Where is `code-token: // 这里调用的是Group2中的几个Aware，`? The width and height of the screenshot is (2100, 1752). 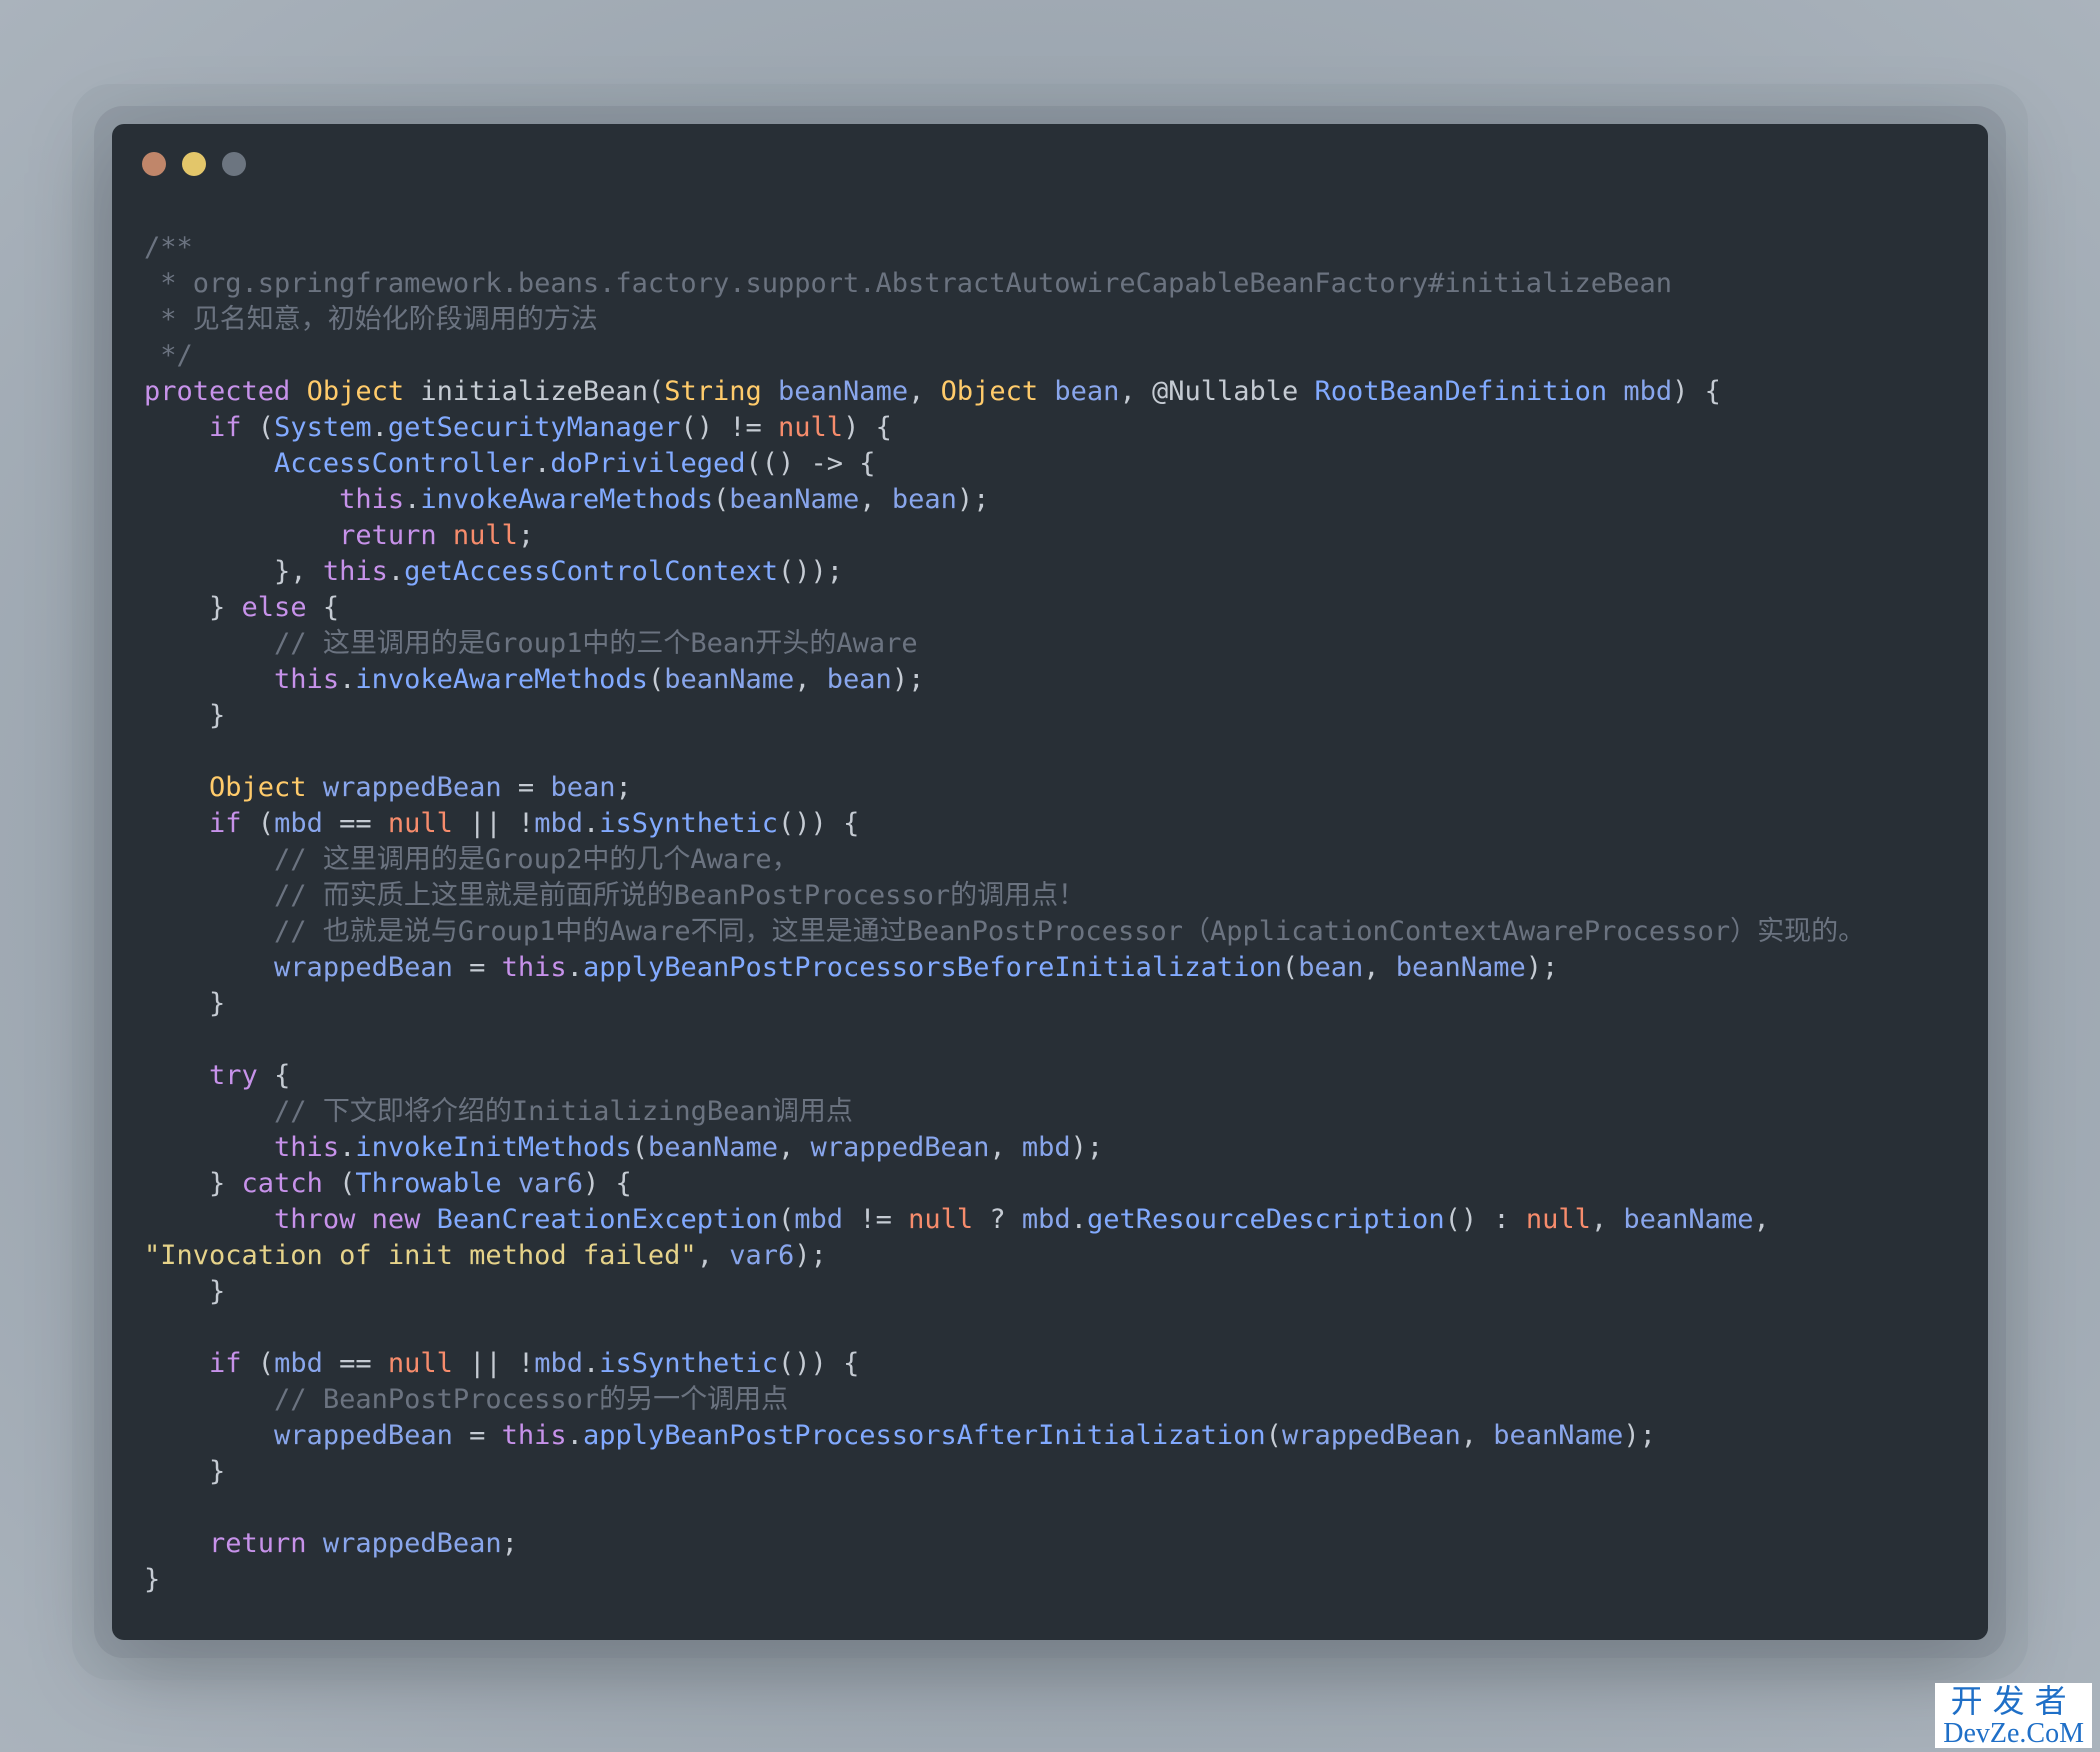
code-token: // 这里调用的是Group2中的几个Aware， is located at coordinates (536, 859).